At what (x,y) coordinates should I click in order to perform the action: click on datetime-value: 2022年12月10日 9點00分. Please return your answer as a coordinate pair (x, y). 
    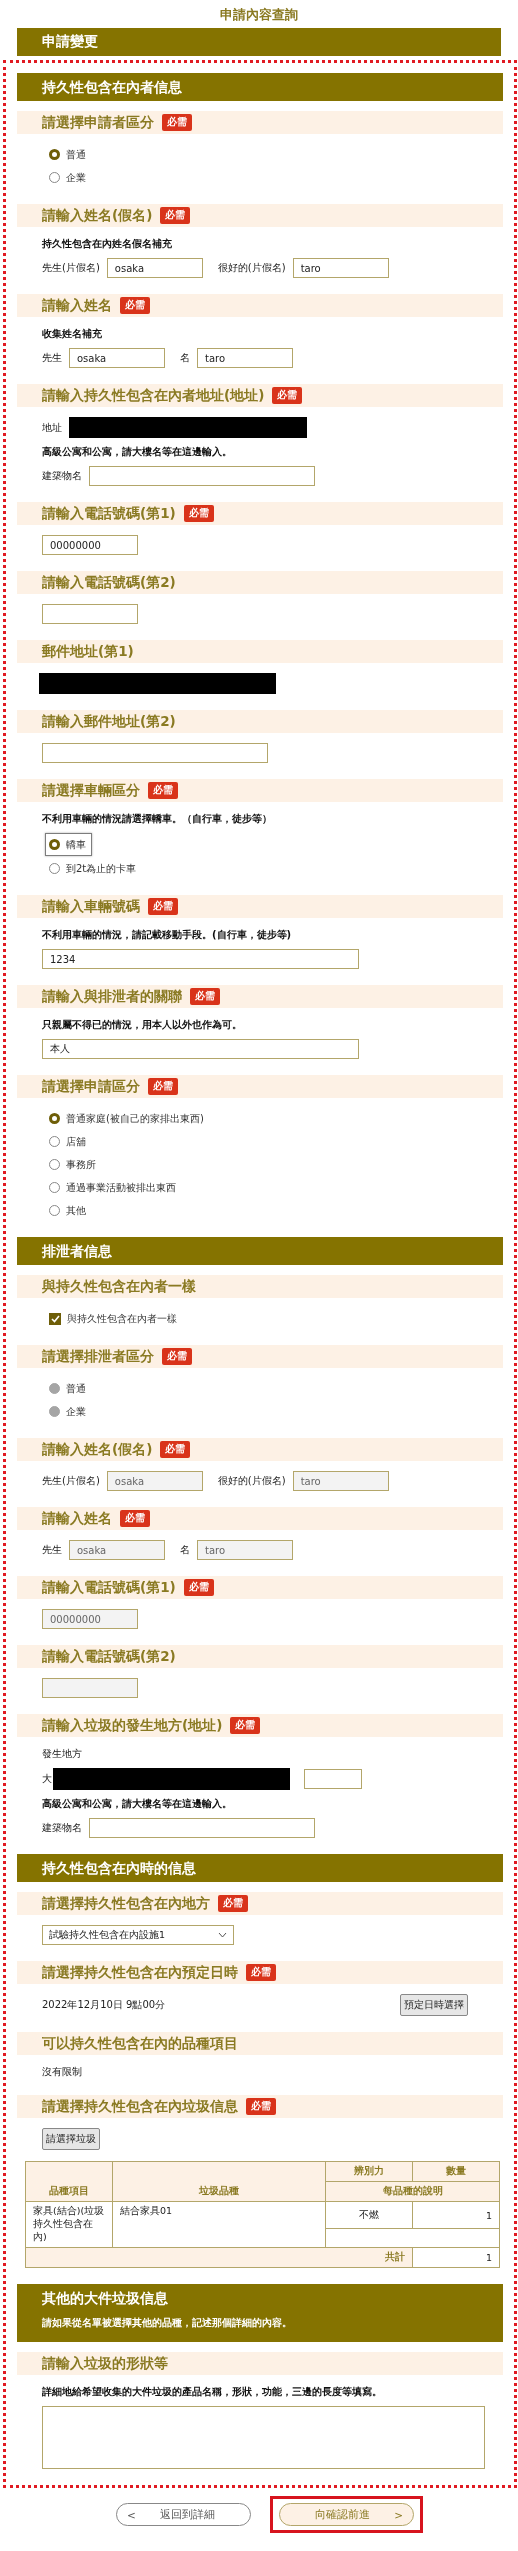
    Looking at the image, I should click on (104, 2005).